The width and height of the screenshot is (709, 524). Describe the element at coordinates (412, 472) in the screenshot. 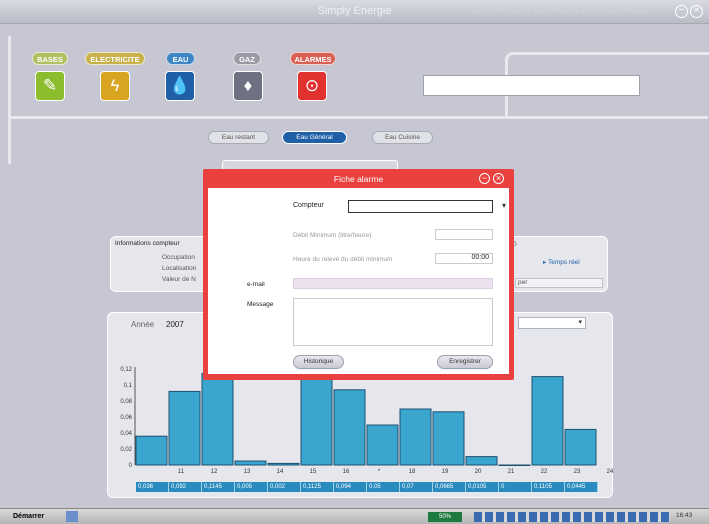

I see `x-tick-label: 18` at that location.